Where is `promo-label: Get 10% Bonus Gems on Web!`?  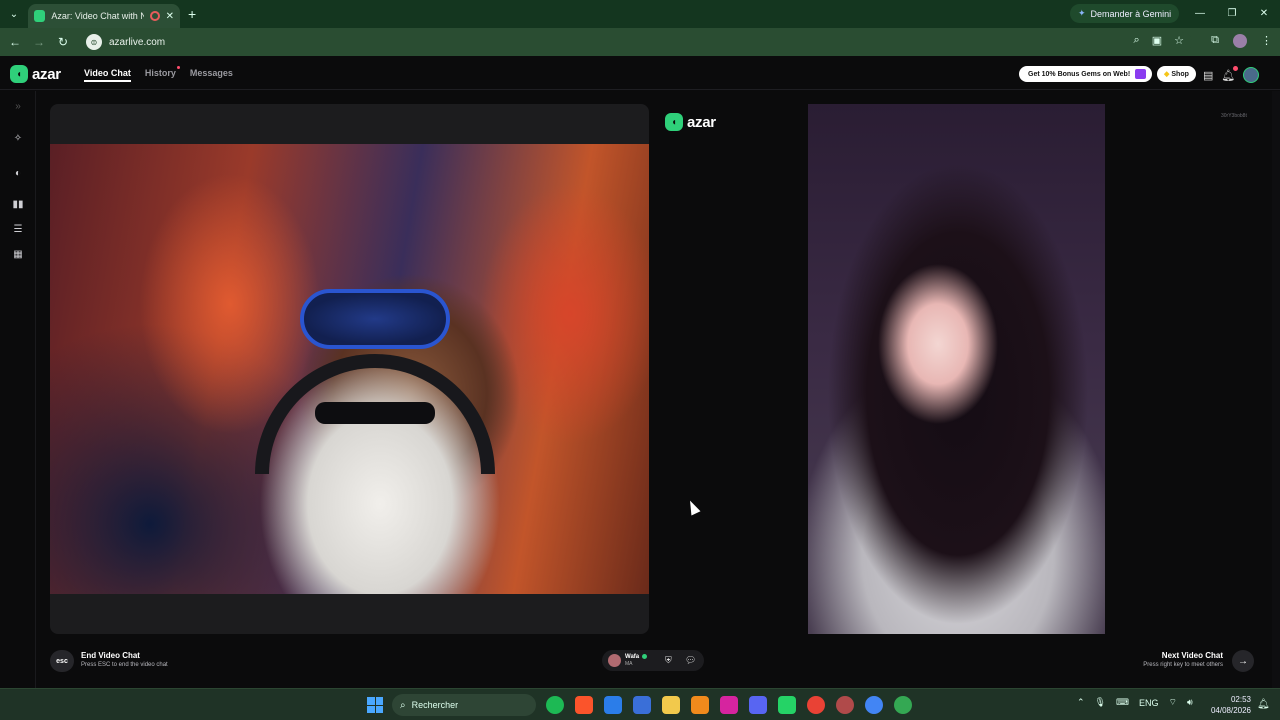
promo-label: Get 10% Bonus Gems on Web! is located at coordinates (1079, 74).